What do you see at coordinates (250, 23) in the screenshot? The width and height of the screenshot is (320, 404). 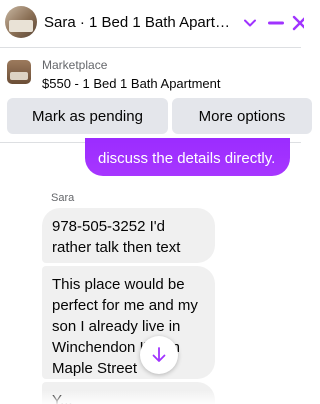 I see `chevron-down-icon` at bounding box center [250, 23].